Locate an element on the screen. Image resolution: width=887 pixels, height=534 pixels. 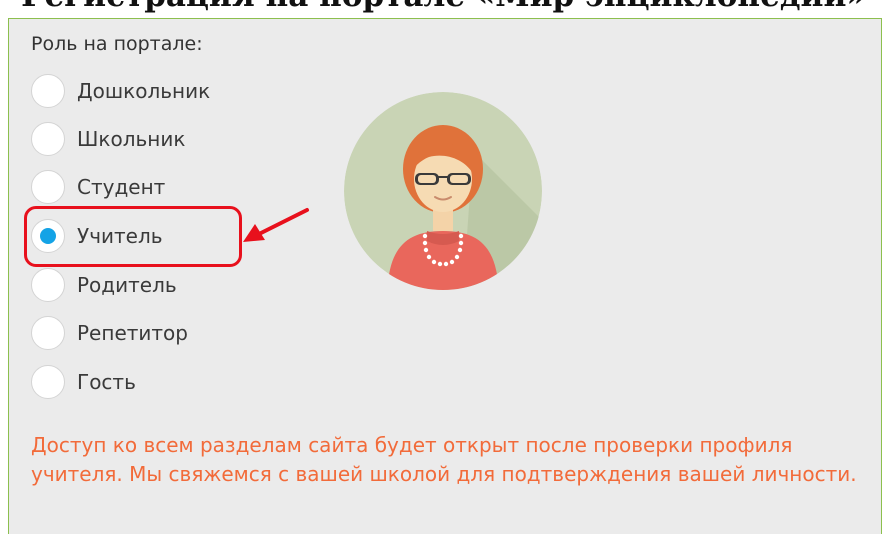
role-label: Роль на портале: is located at coordinates (117, 44).